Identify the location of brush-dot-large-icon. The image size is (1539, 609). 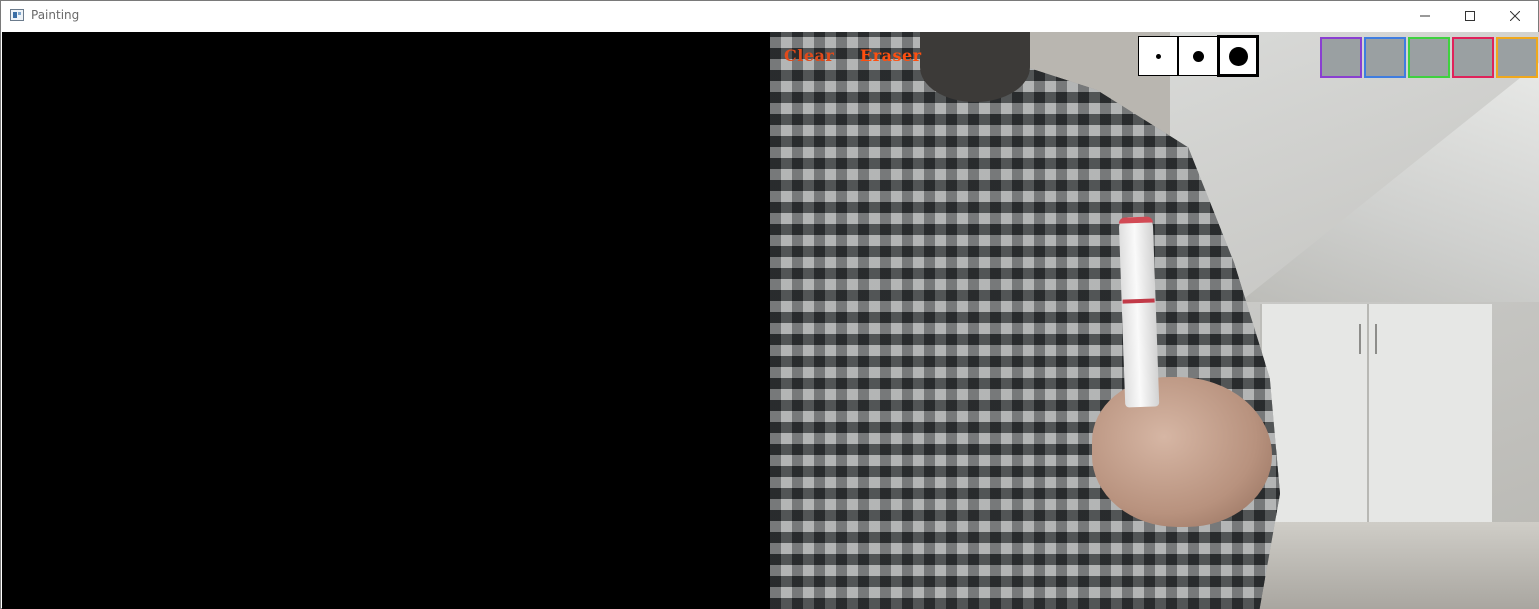
(1238, 56).